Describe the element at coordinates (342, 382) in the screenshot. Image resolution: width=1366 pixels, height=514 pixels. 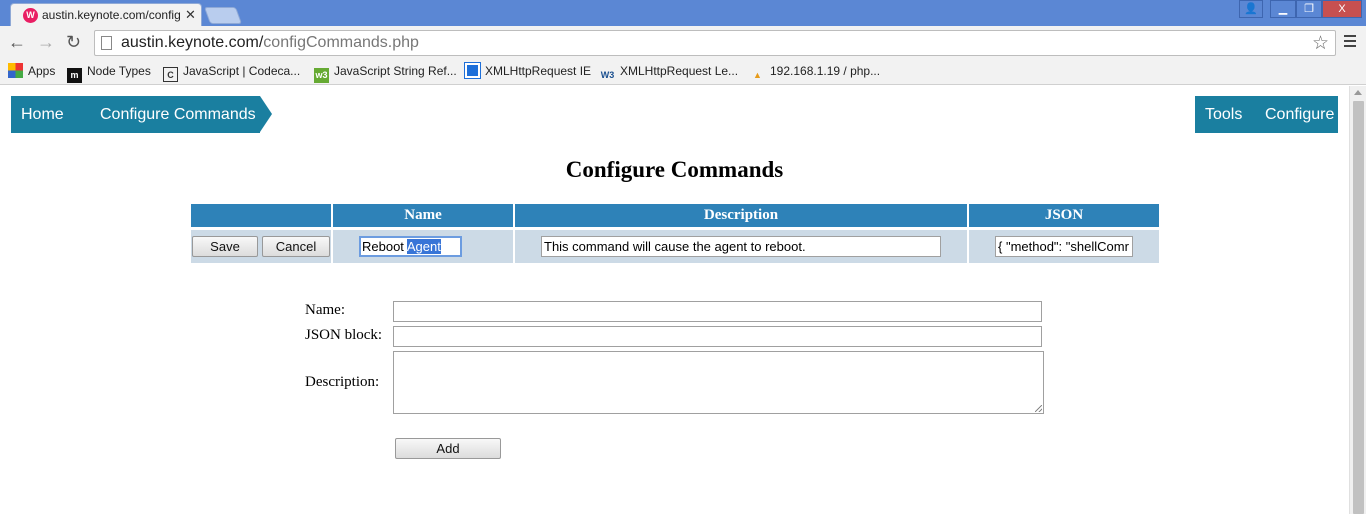
I see `description-label: Description:` at that location.